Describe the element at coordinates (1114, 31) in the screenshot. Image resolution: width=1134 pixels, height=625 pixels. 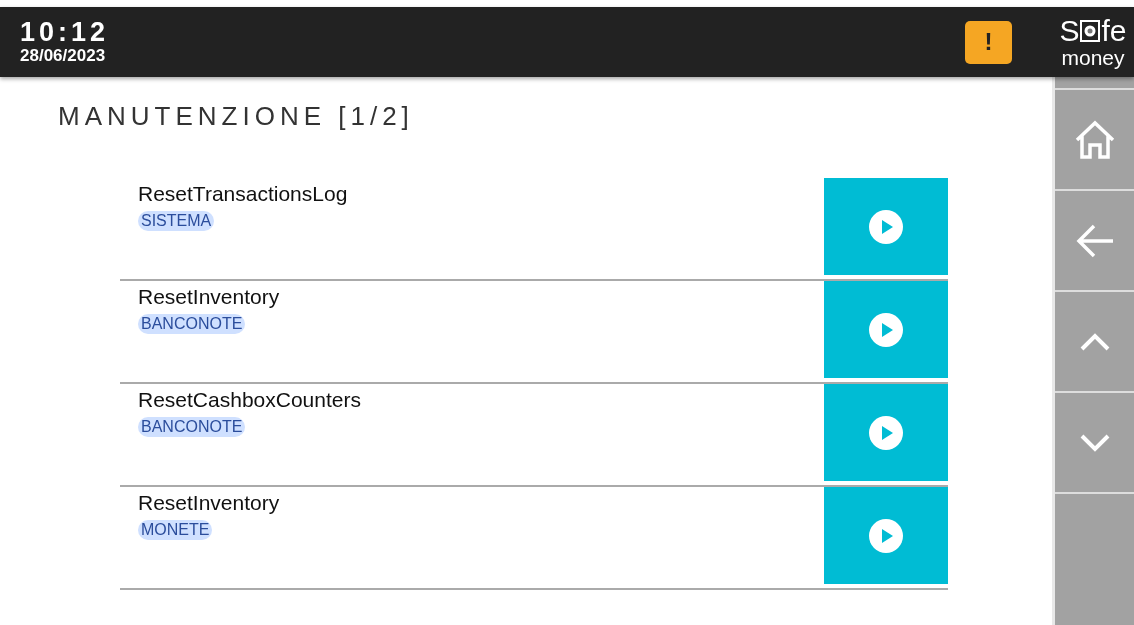
I see `logo-text: fe` at that location.